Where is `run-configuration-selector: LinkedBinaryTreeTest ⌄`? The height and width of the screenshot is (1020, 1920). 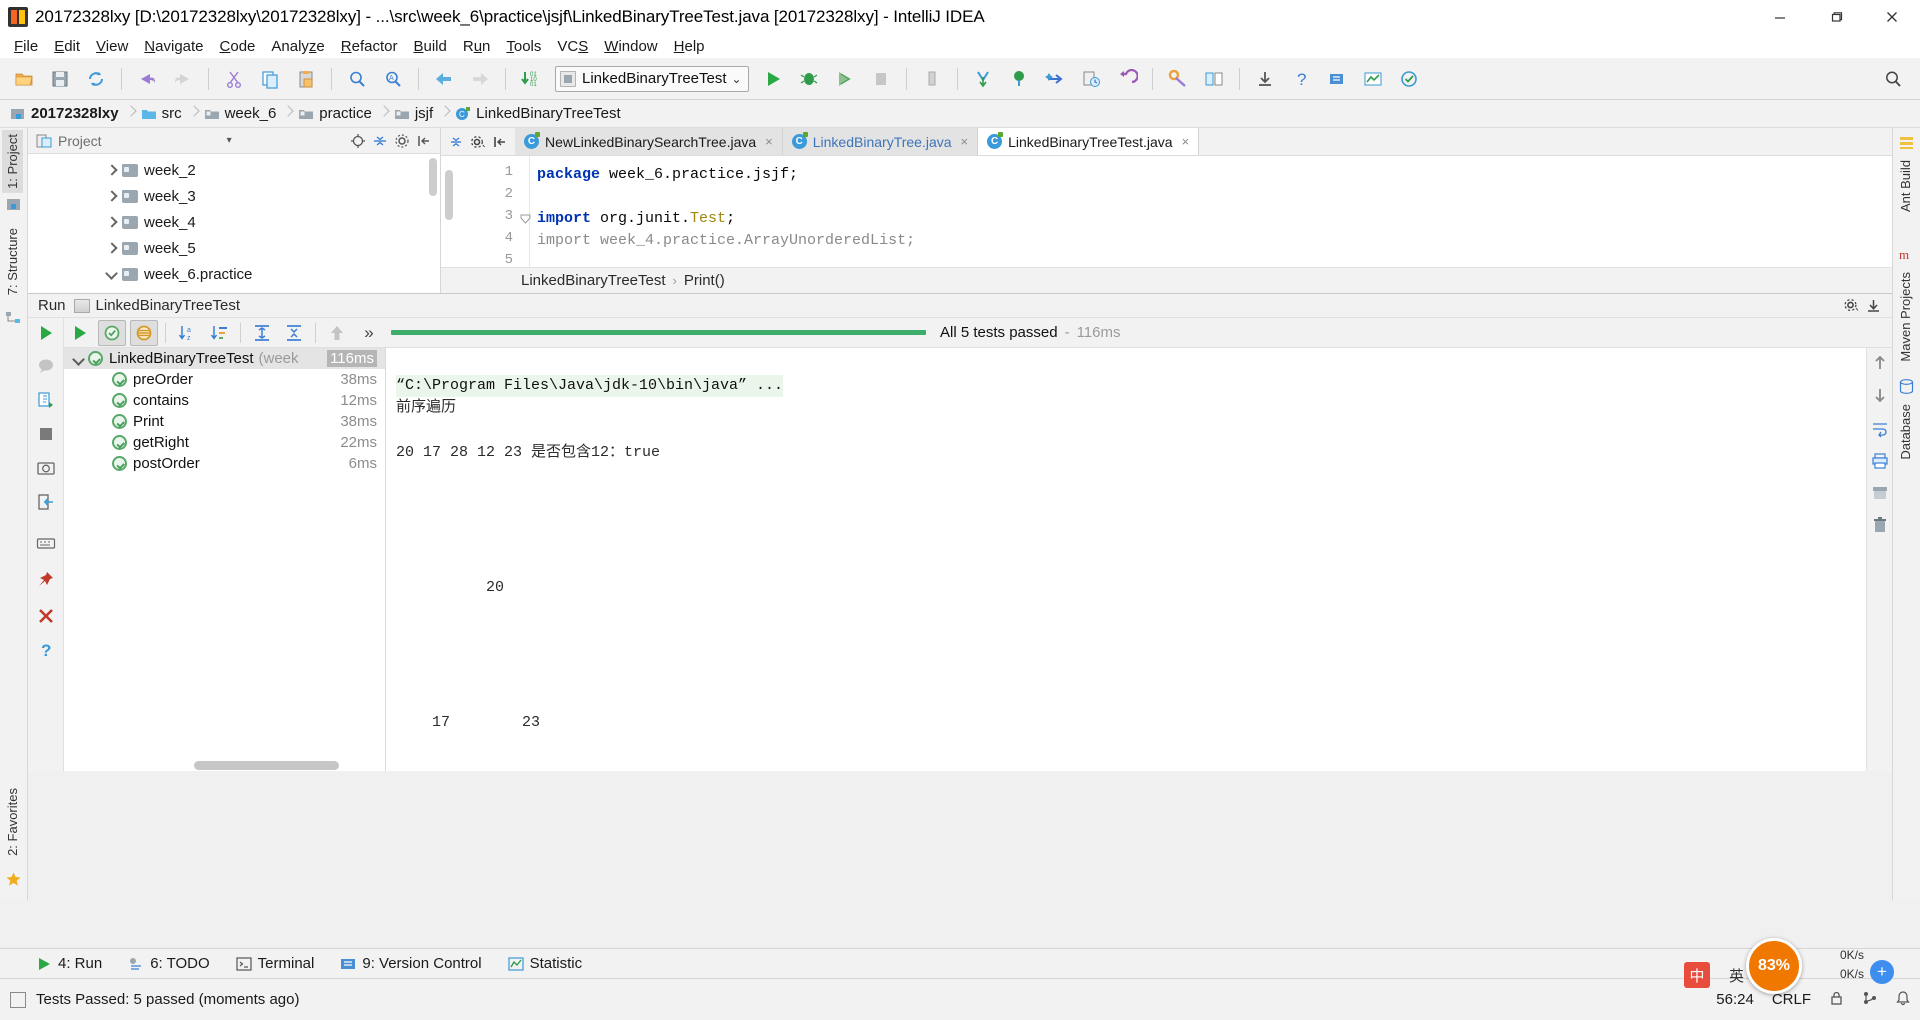 run-configuration-selector: LinkedBinaryTreeTest ⌄ is located at coordinates (652, 78).